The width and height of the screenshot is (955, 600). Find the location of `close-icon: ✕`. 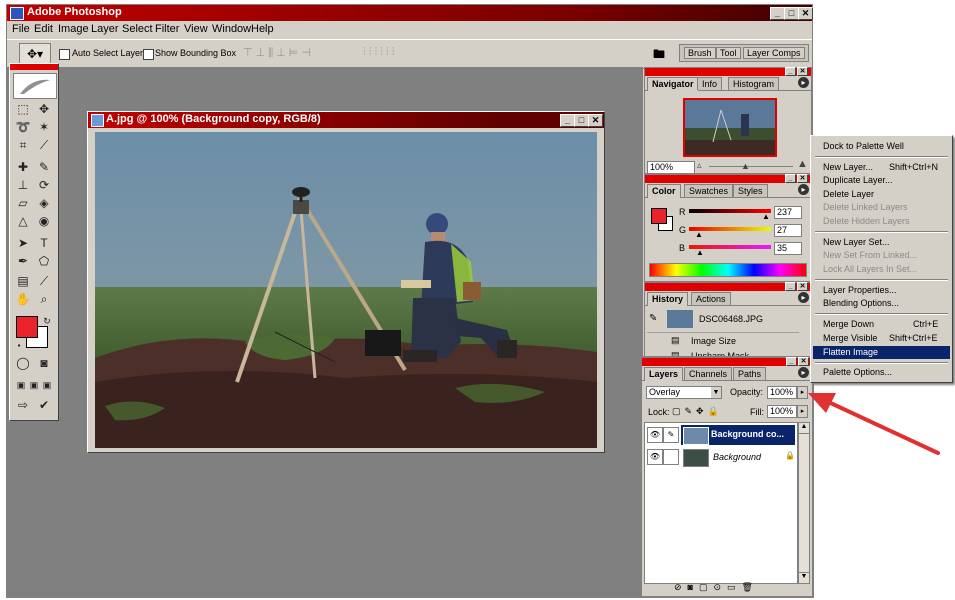

close-icon: ✕ is located at coordinates (805, 13).